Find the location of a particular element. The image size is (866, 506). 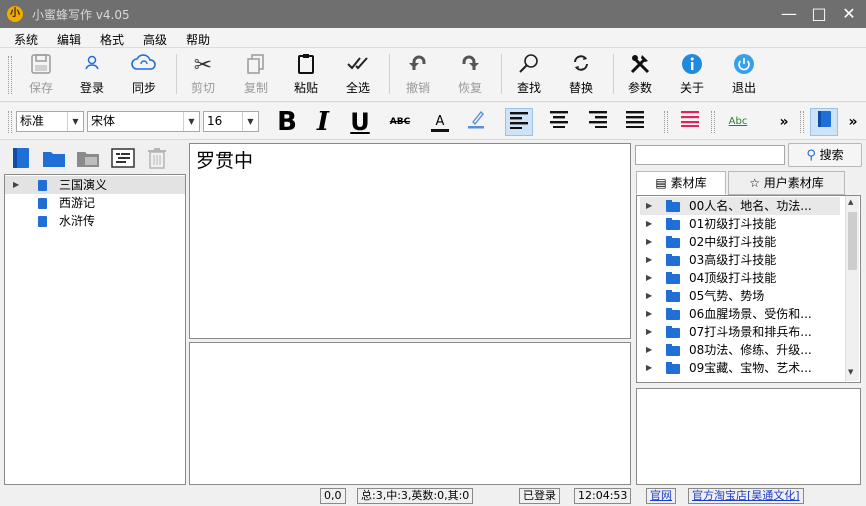

book-tree: ▶ 三国演义 西游记 水浒传 is located at coordinates (95, 329).